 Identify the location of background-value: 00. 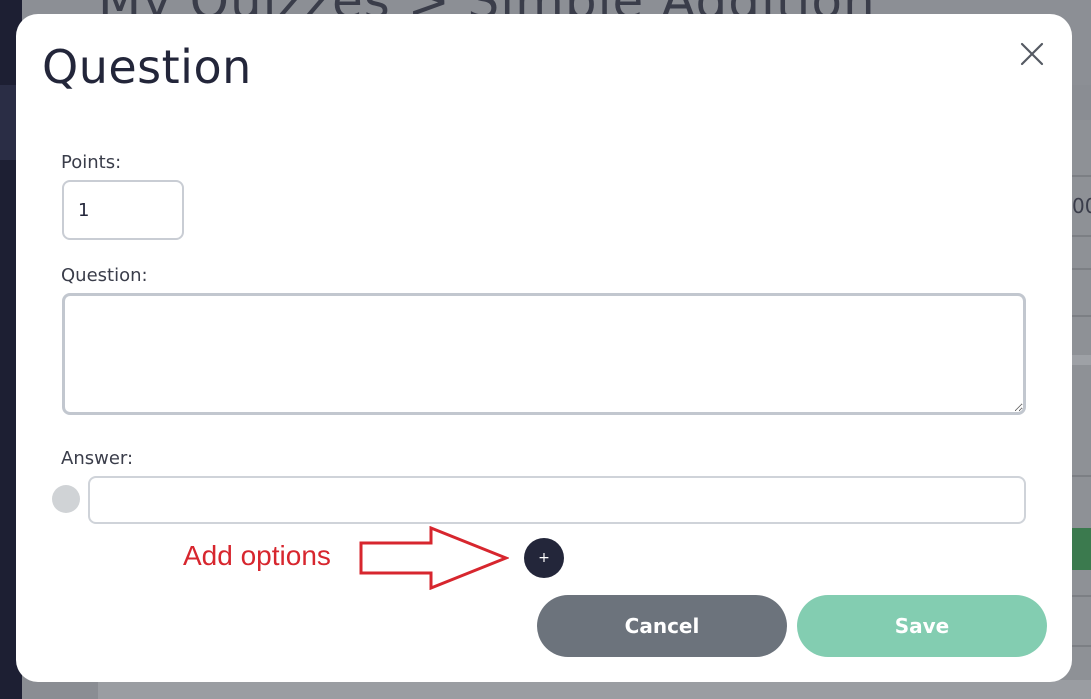
(1081, 206).